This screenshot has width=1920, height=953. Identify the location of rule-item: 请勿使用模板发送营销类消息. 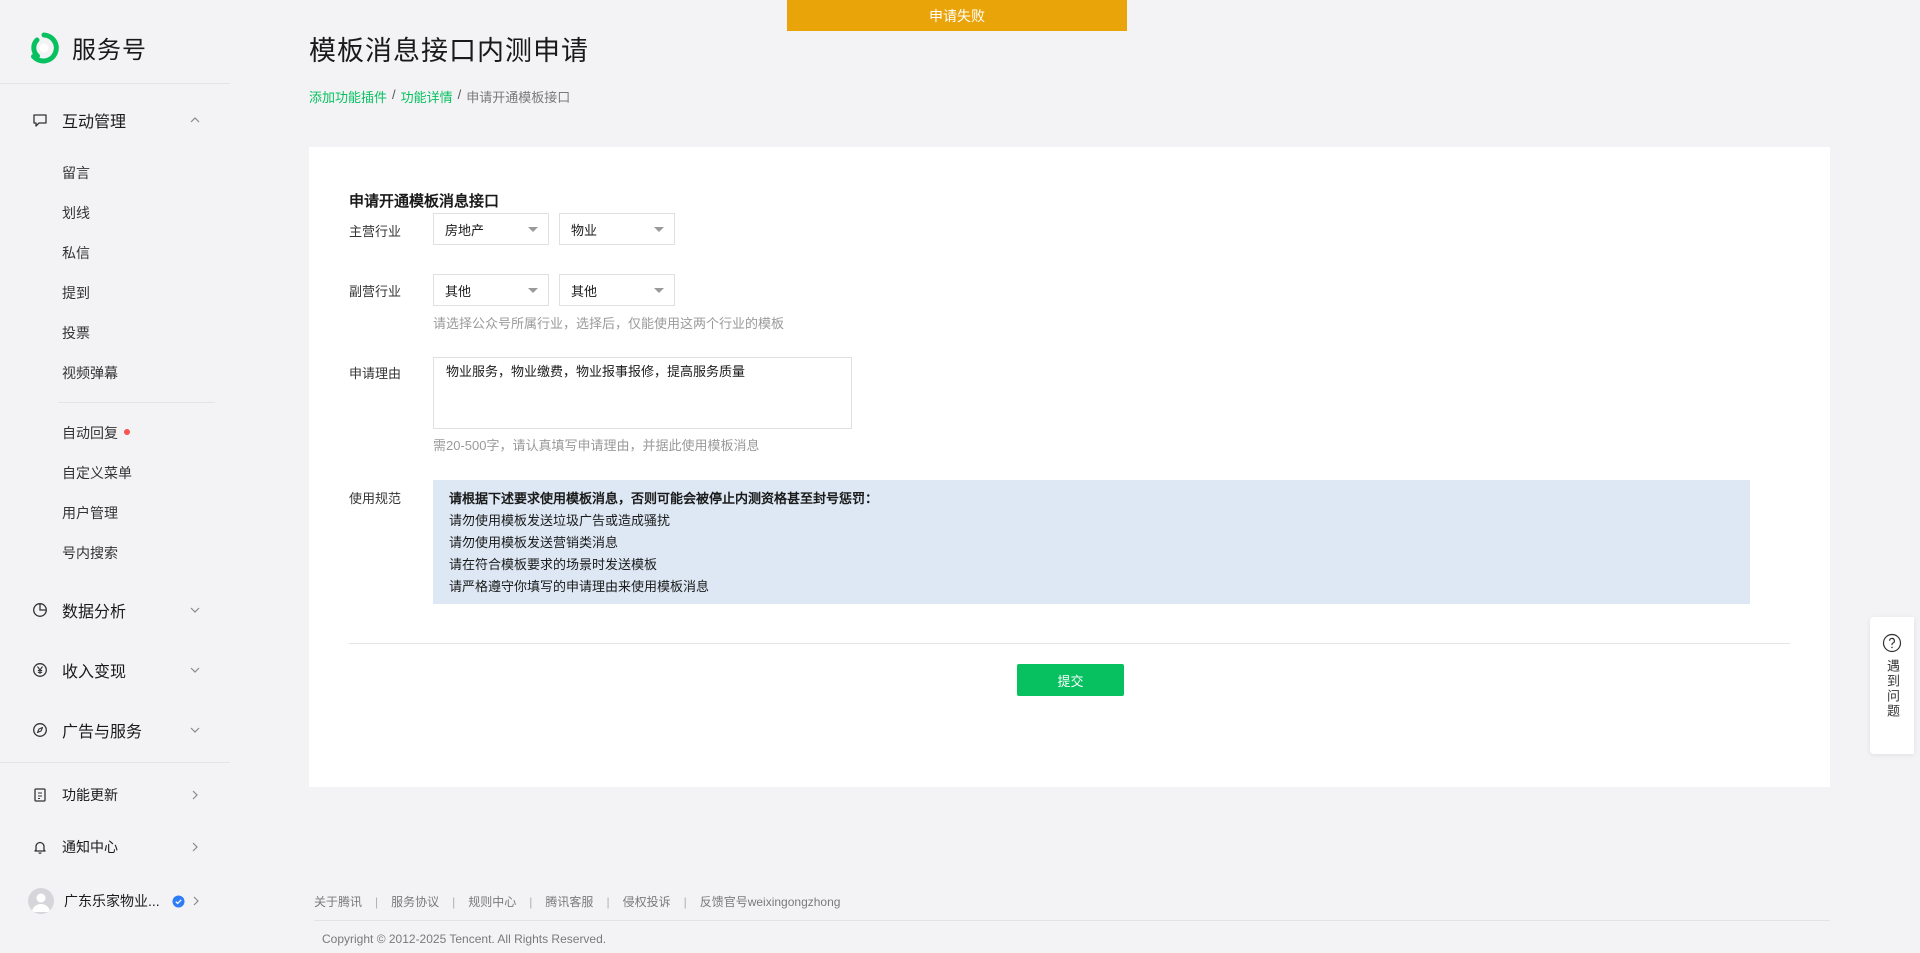
(534, 542).